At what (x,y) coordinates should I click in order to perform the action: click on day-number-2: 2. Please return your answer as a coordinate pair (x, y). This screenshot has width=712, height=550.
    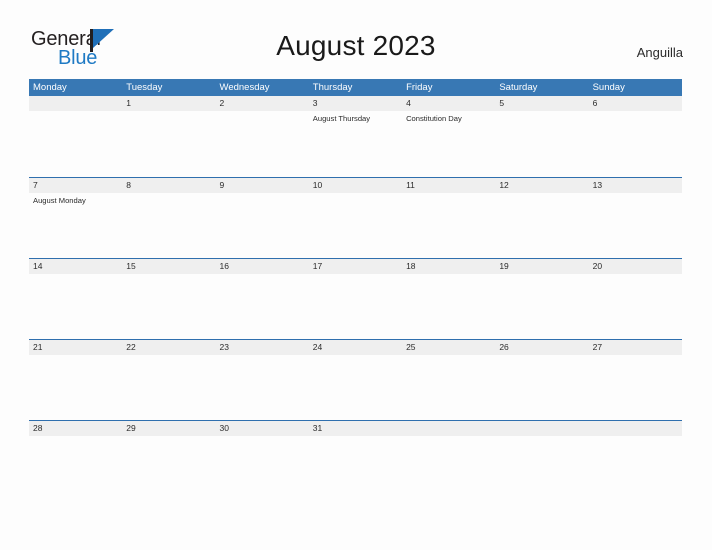
    Looking at the image, I should click on (262, 103).